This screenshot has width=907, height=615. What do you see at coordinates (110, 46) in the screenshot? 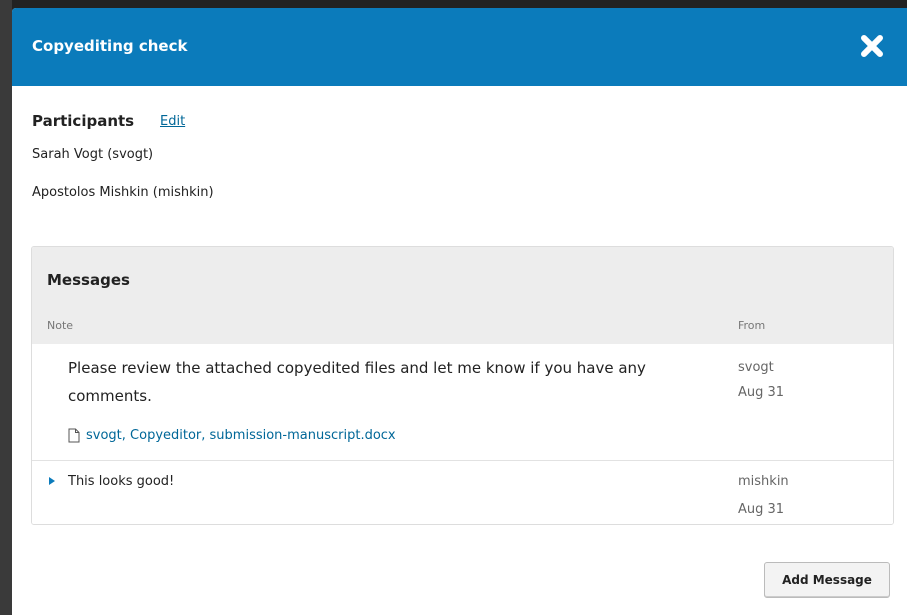
I see `modal-title: Copyediting check` at bounding box center [110, 46].